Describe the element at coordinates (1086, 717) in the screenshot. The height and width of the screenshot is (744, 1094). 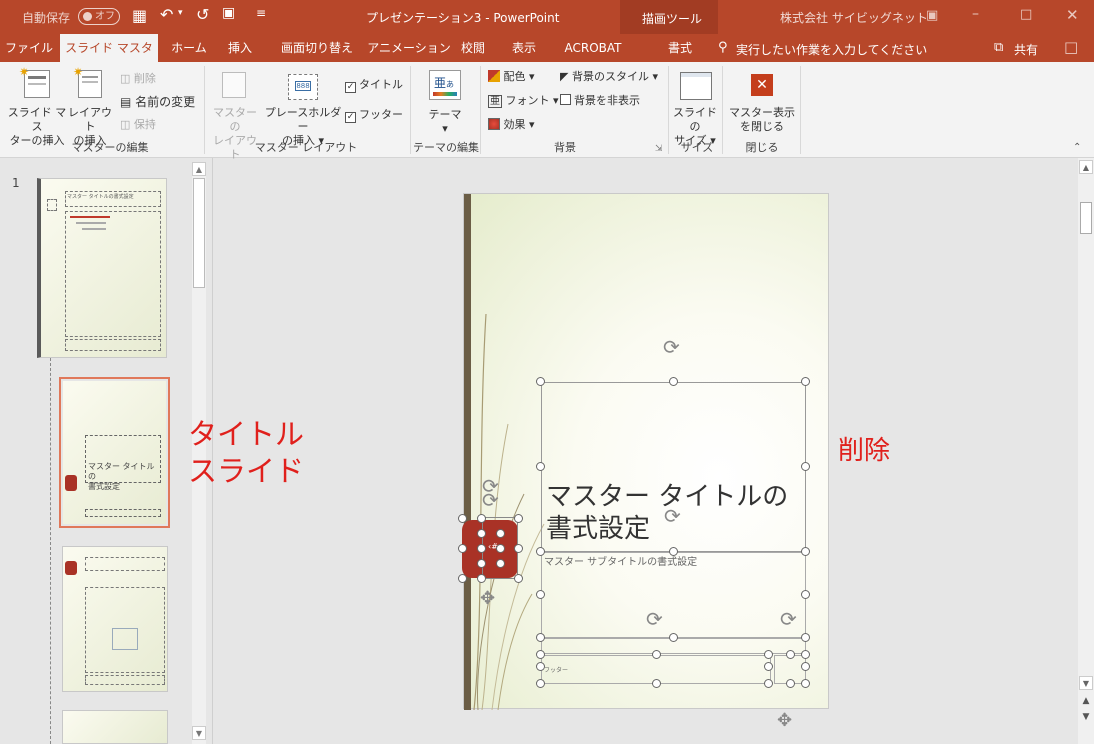
I see `next-slide-icon: ▼` at that location.